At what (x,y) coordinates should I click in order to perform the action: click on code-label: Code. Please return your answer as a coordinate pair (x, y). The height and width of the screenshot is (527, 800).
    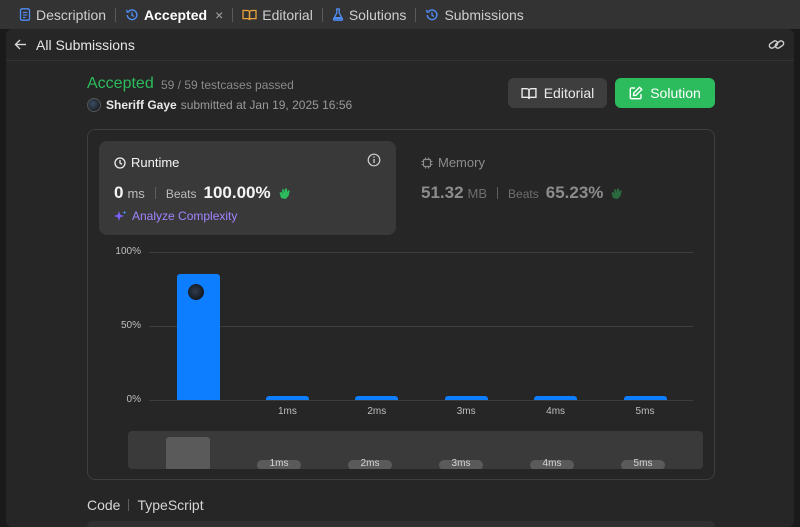
    Looking at the image, I should click on (104, 505).